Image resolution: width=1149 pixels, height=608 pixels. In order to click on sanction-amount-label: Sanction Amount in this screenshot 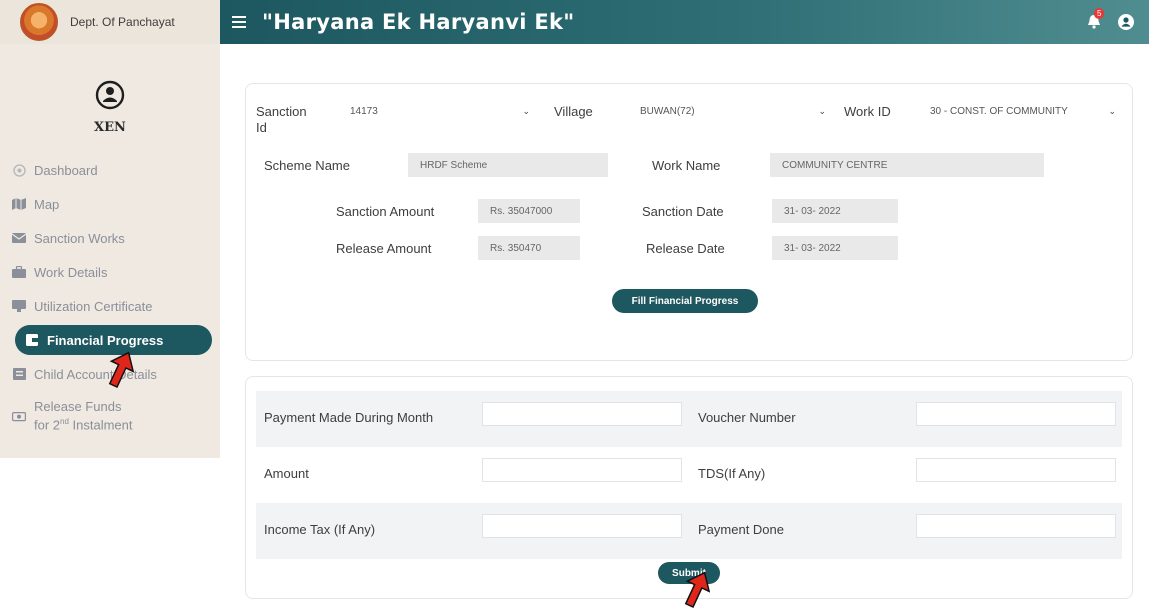, I will do `click(385, 211)`.